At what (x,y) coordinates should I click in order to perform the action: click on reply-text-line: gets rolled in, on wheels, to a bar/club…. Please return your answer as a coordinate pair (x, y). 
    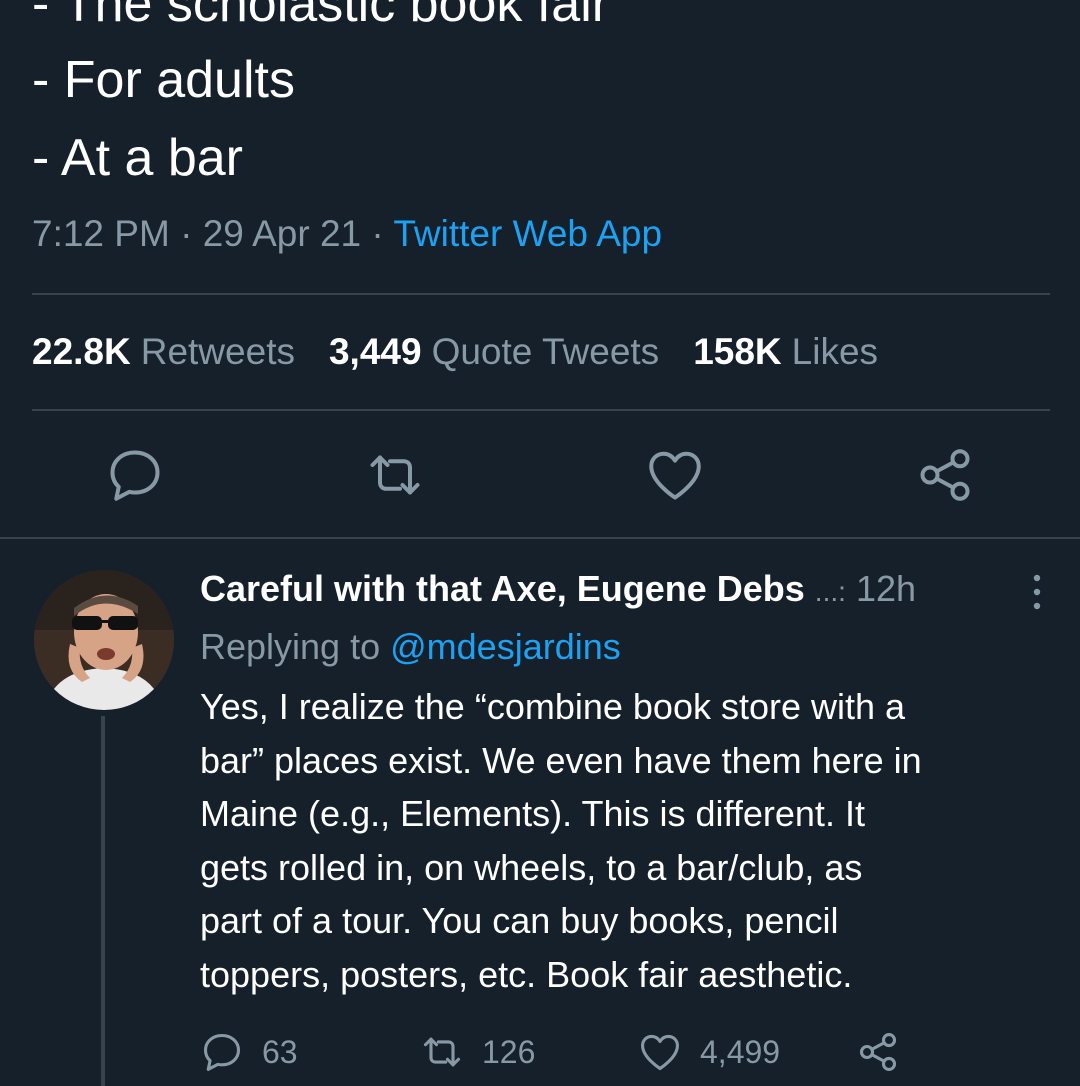
    Looking at the image, I should click on (531, 867).